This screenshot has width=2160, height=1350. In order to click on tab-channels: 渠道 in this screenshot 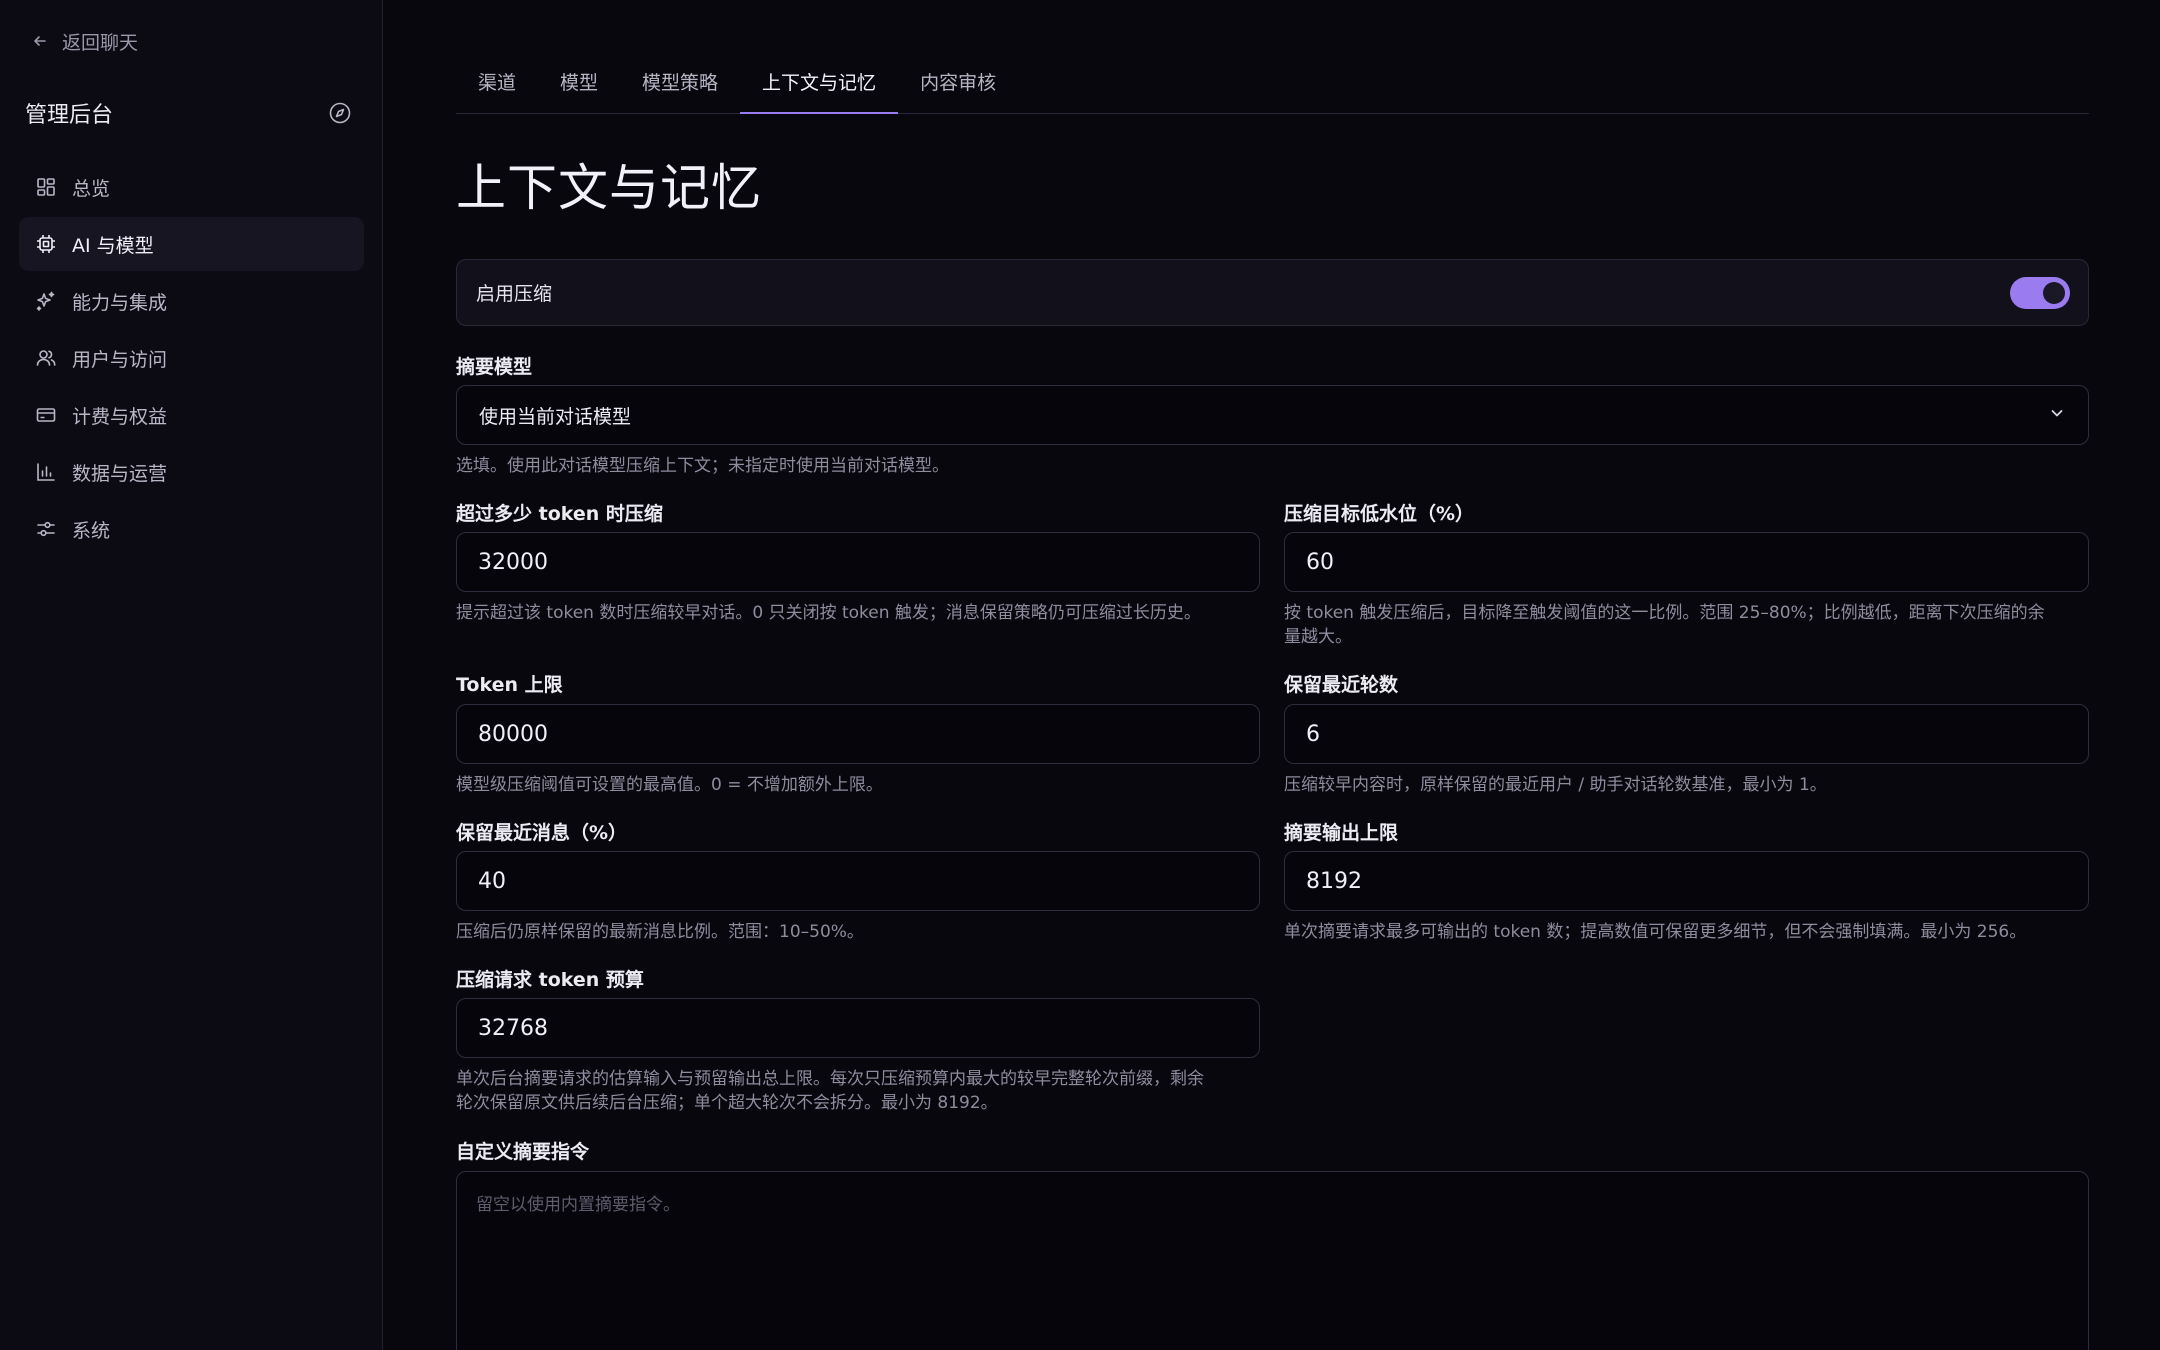, I will do `click(497, 81)`.